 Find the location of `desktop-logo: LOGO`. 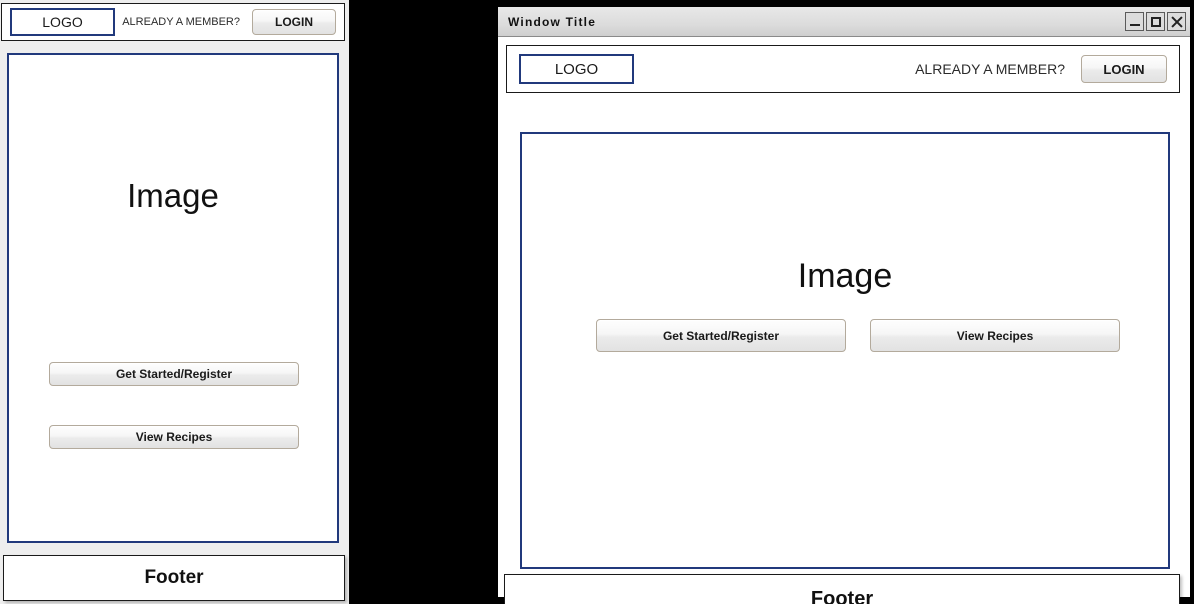

desktop-logo: LOGO is located at coordinates (576, 69).